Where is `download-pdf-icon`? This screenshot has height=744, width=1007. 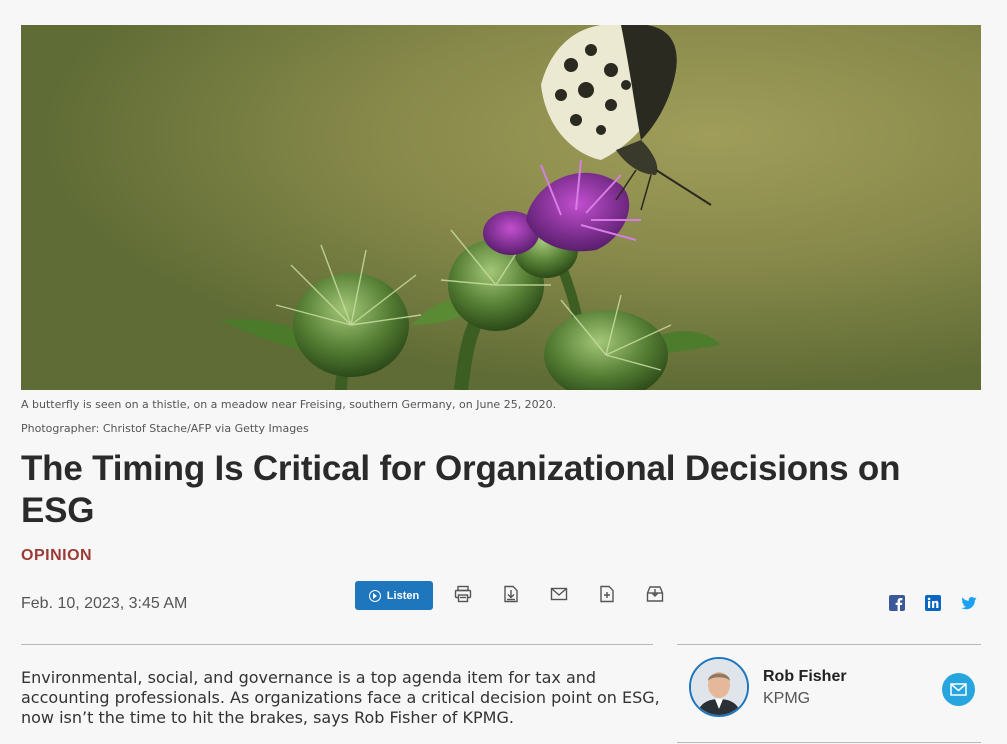
download-pdf-icon is located at coordinates (511, 594).